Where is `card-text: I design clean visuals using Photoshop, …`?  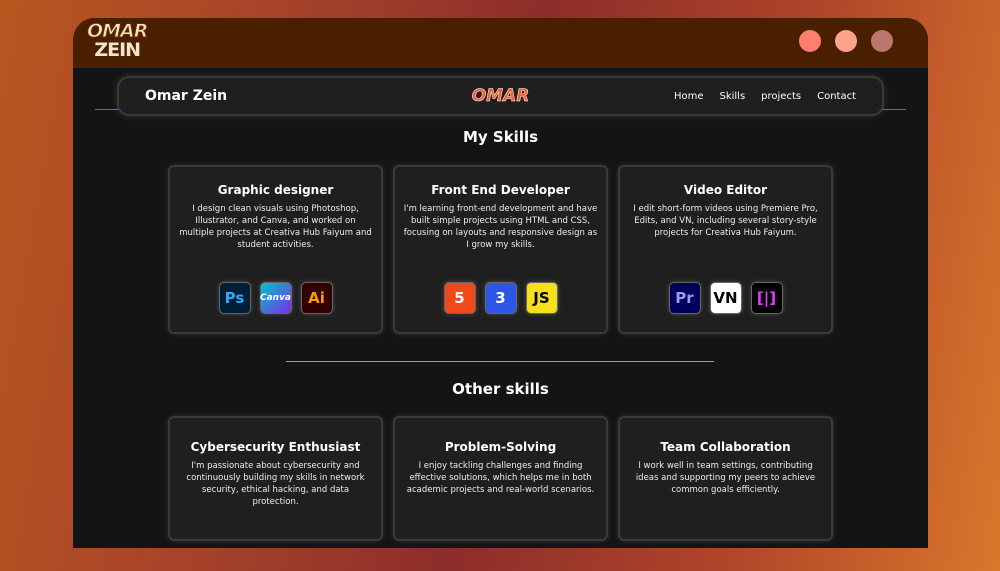 card-text: I design clean visuals using Photoshop, … is located at coordinates (275, 227).